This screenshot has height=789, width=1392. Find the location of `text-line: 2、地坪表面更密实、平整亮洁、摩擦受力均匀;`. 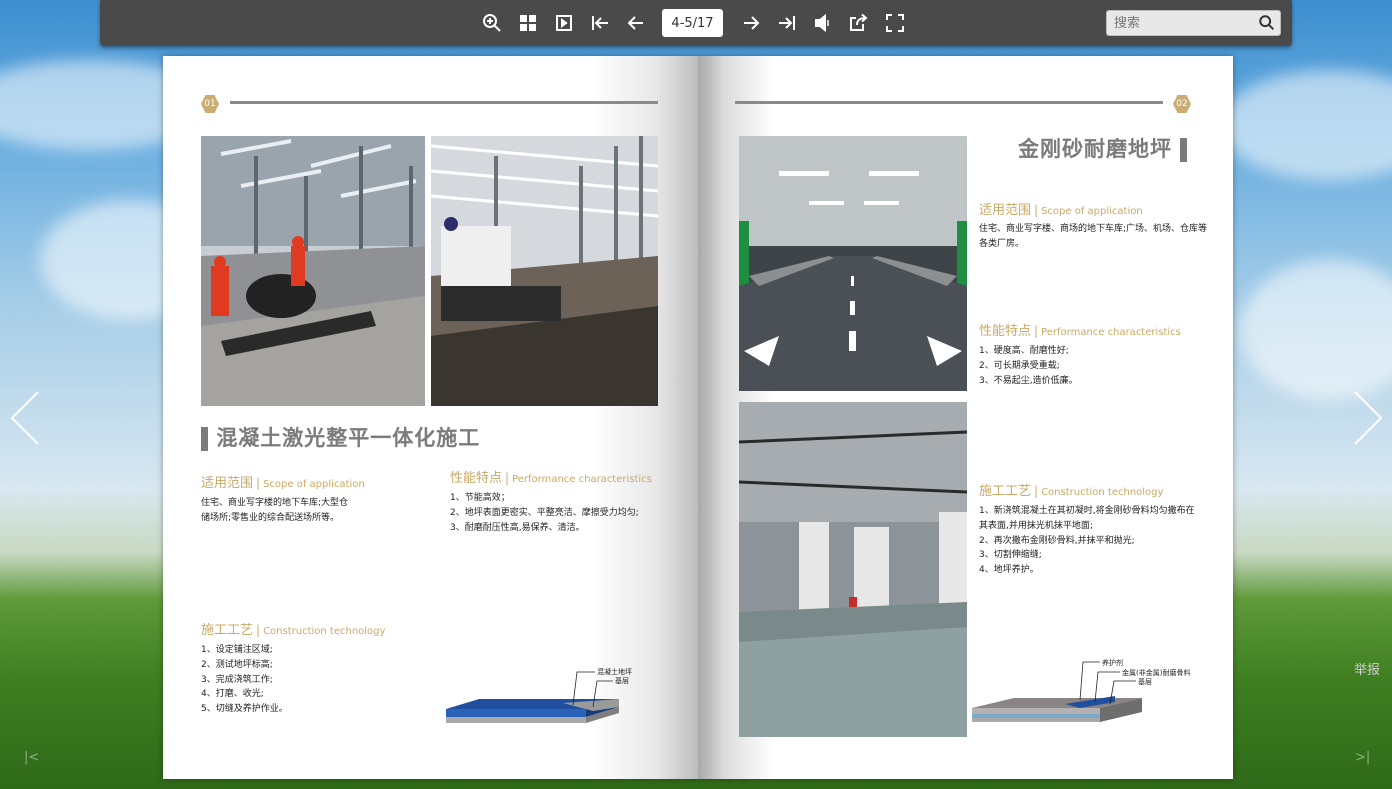

text-line: 2、地坪表面更密实、平整亮洁、摩擦受力均匀; is located at coordinates (544, 512).